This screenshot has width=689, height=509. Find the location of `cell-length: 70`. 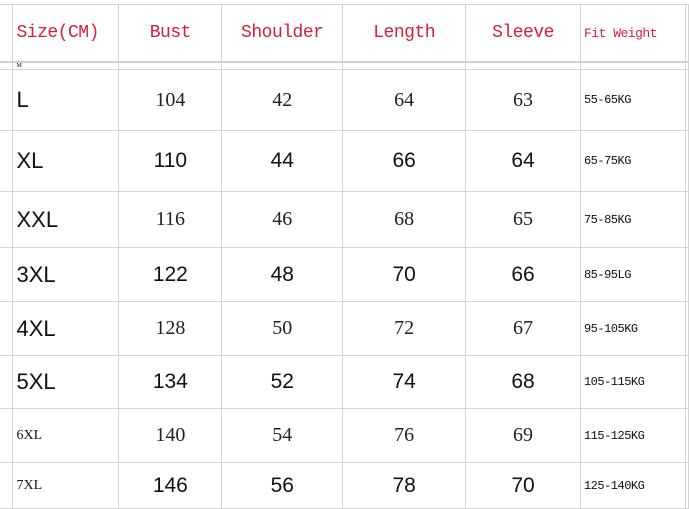

cell-length: 70 is located at coordinates (404, 274).